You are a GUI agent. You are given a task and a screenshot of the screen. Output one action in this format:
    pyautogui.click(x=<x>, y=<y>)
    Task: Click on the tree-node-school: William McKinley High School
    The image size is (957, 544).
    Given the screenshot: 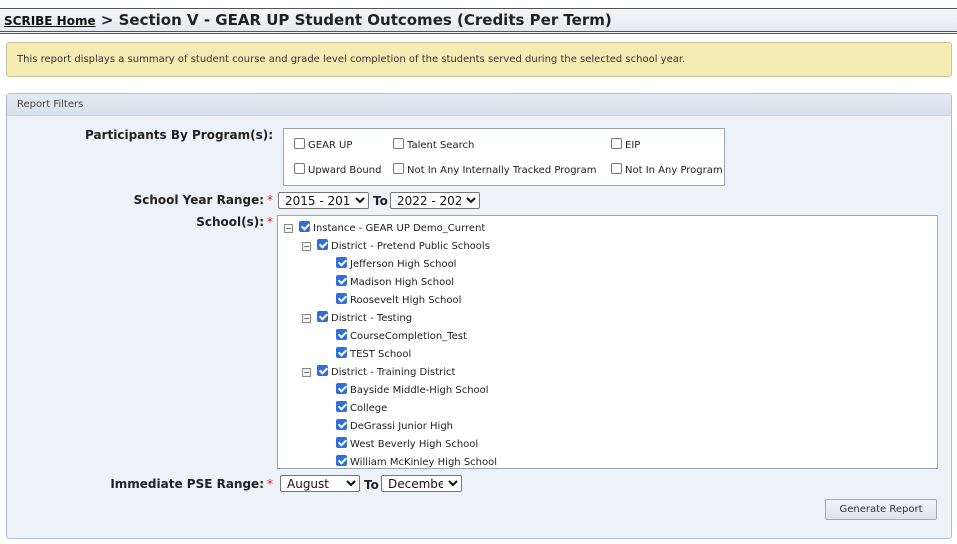 What is the action you would take?
    pyautogui.click(x=416, y=461)
    